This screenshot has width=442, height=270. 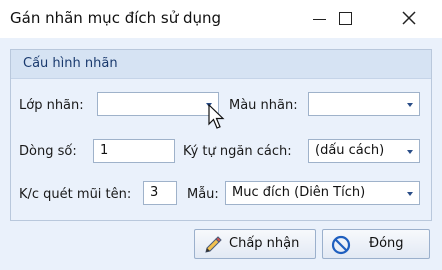 What do you see at coordinates (237, 151) in the screenshot?
I see `separator-label: Ký tự ngăn cách:` at bounding box center [237, 151].